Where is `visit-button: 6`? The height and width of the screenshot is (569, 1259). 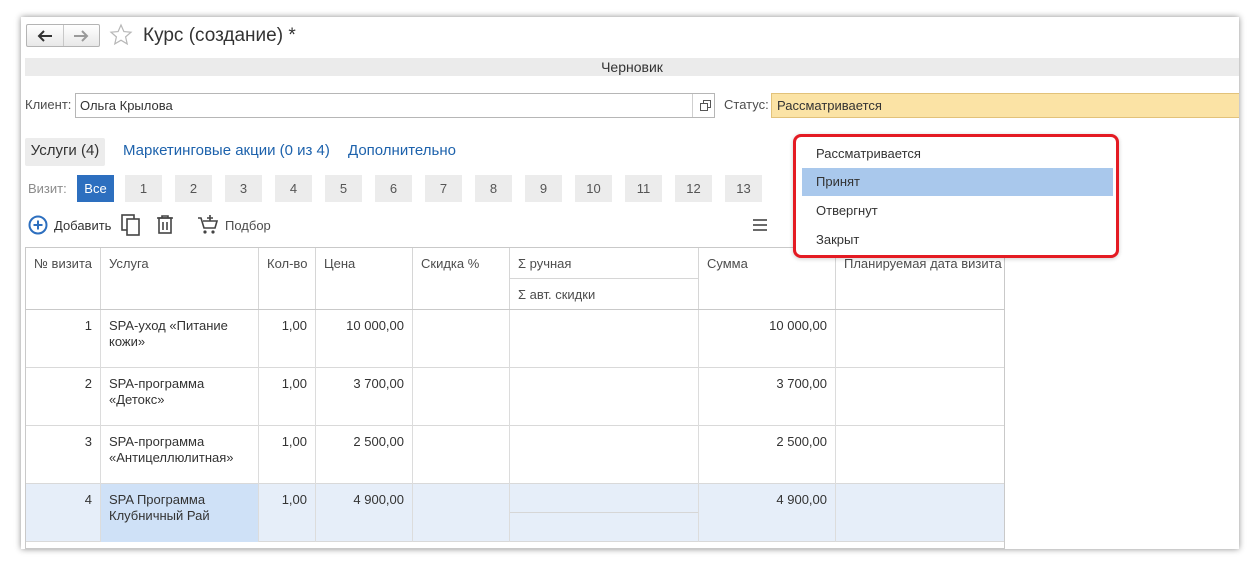
visit-button: 6 is located at coordinates (393, 188).